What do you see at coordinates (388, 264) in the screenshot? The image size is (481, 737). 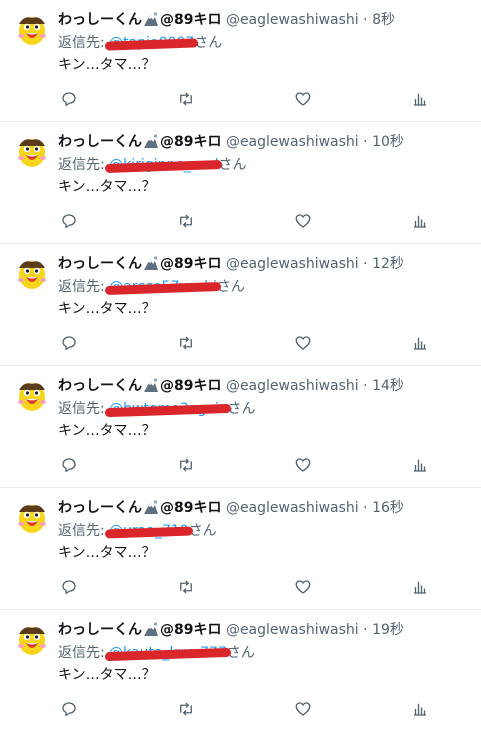 I see `timestamp: 12秒` at bounding box center [388, 264].